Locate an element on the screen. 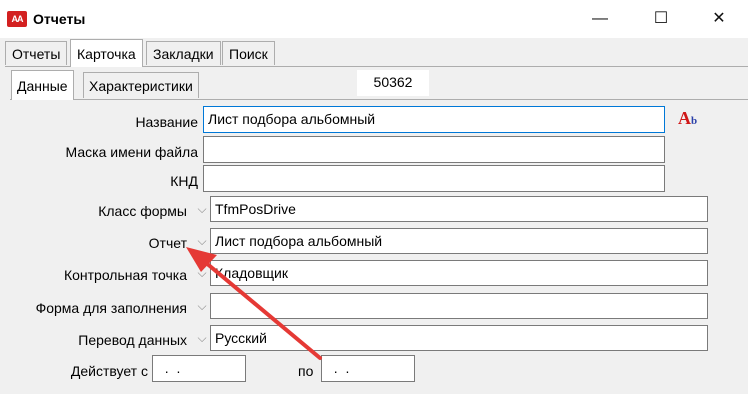 The image size is (748, 394). subtab-data: Данные is located at coordinates (42, 85).